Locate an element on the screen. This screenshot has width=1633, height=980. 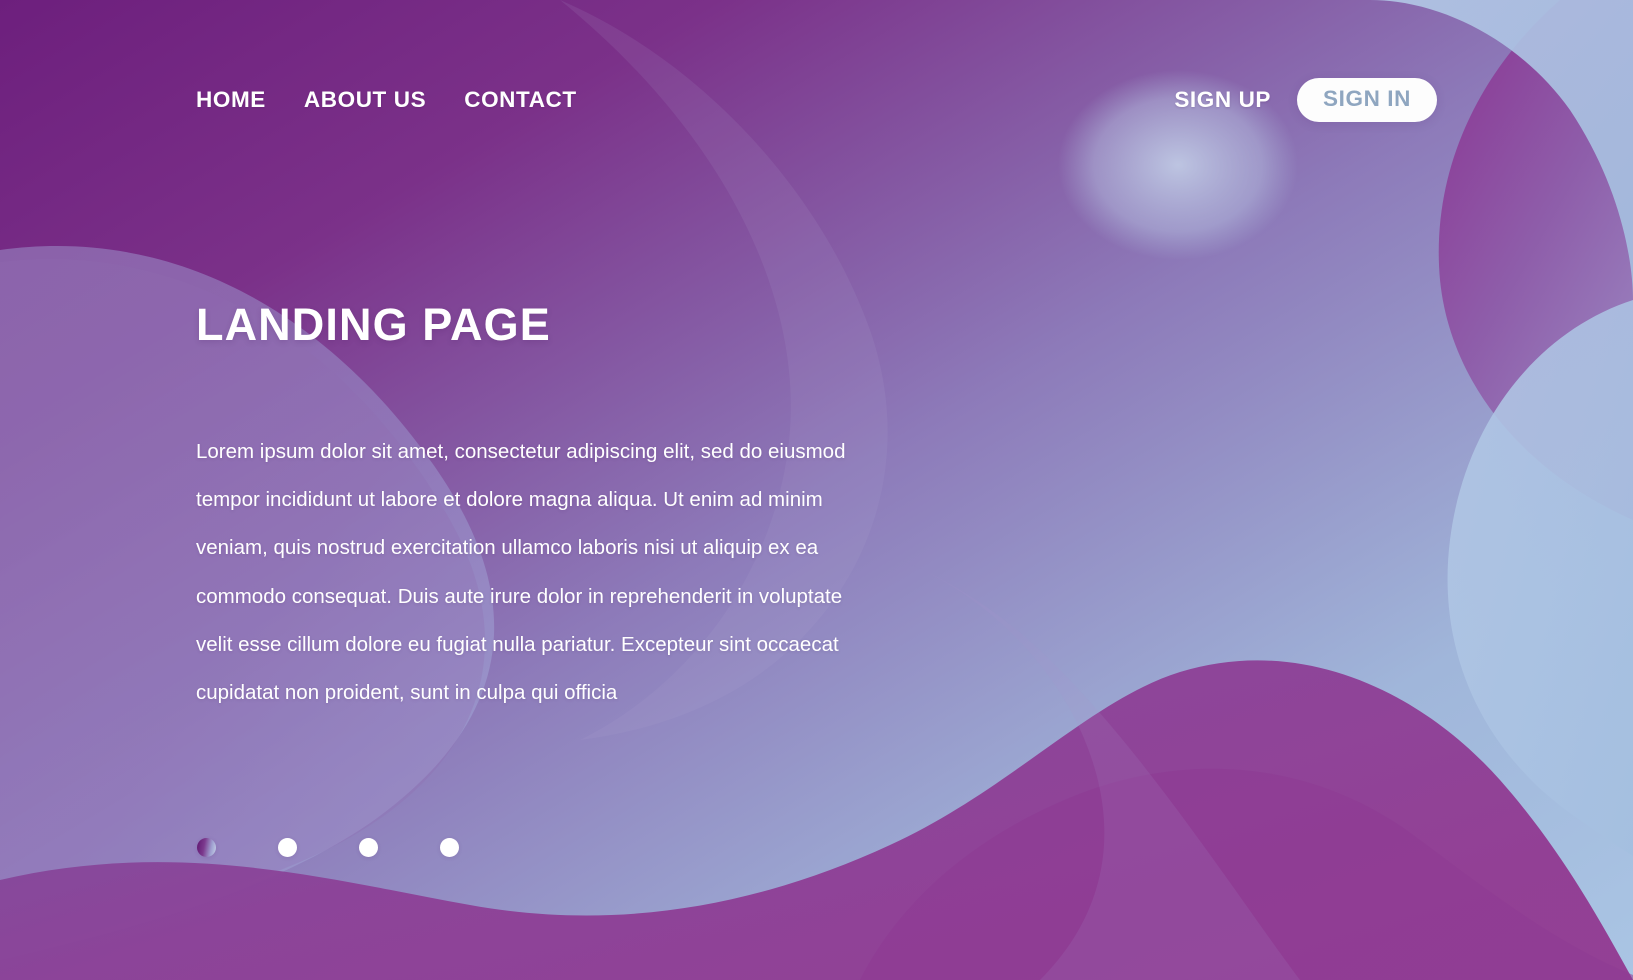
nav-links-group: HOME ABOUT US CONTACT is located at coordinates (386, 100).